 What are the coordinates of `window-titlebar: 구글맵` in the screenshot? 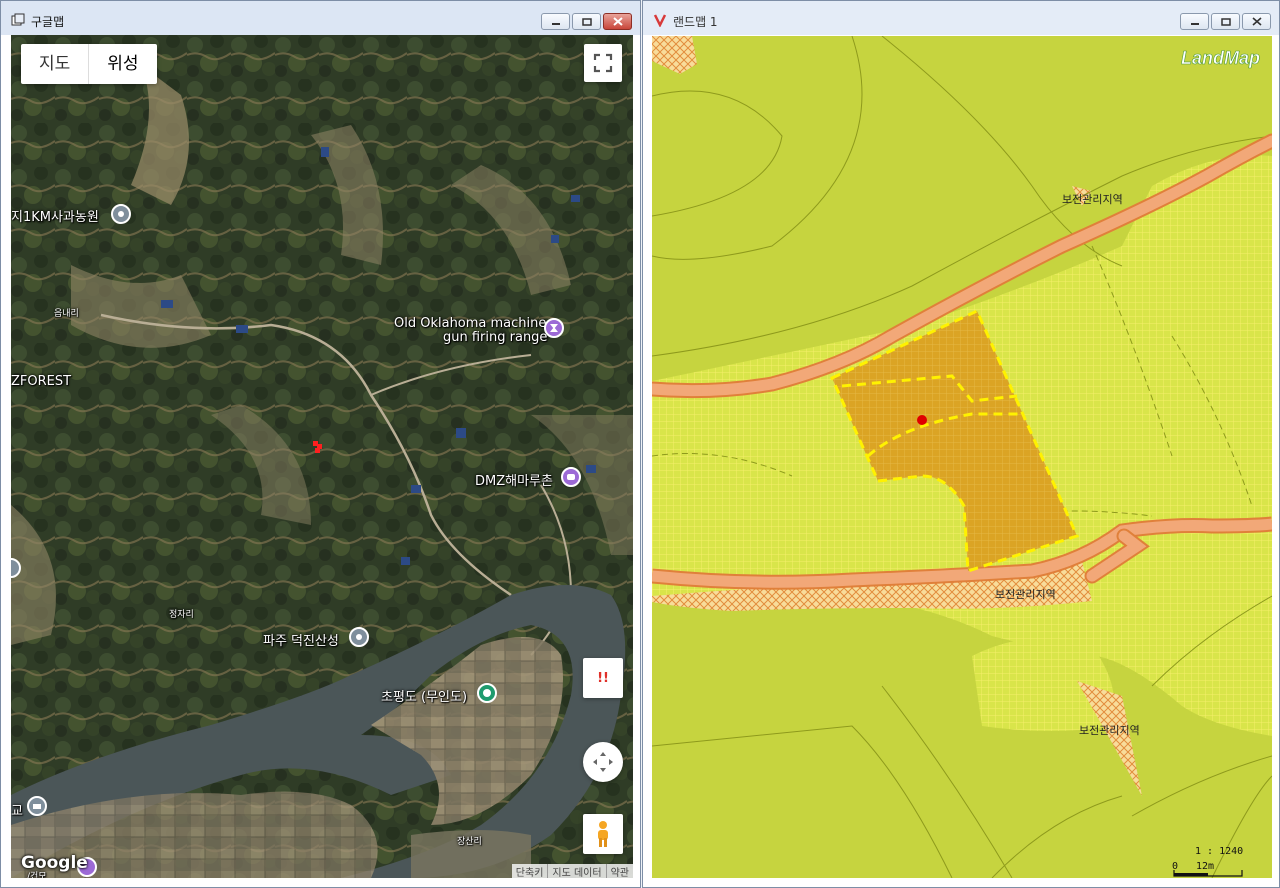 It's located at (320, 18).